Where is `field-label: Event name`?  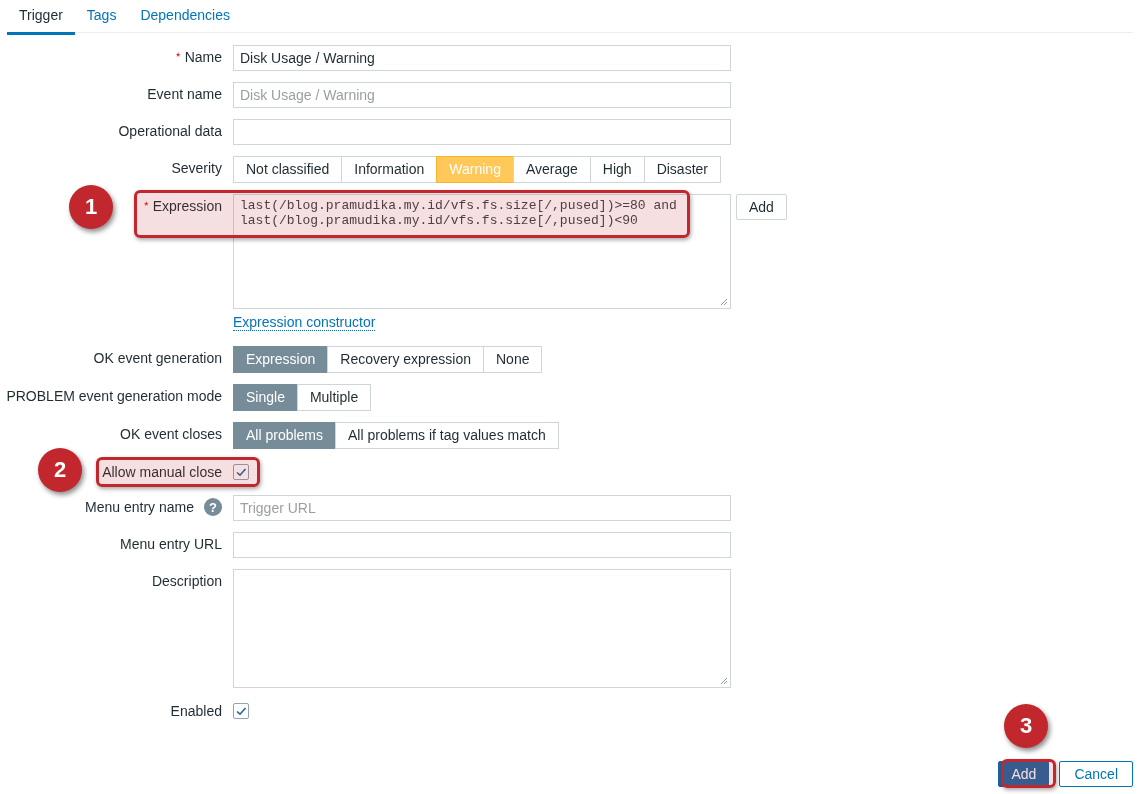
field-label: Event name is located at coordinates (184, 94).